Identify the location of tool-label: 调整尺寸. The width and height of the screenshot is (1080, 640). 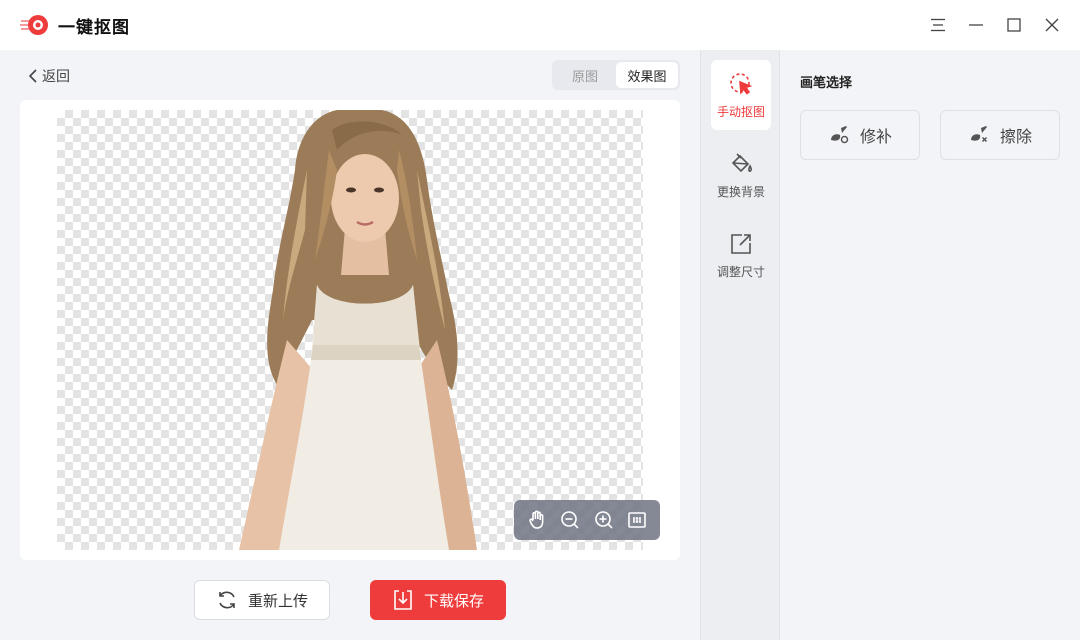
(740, 271).